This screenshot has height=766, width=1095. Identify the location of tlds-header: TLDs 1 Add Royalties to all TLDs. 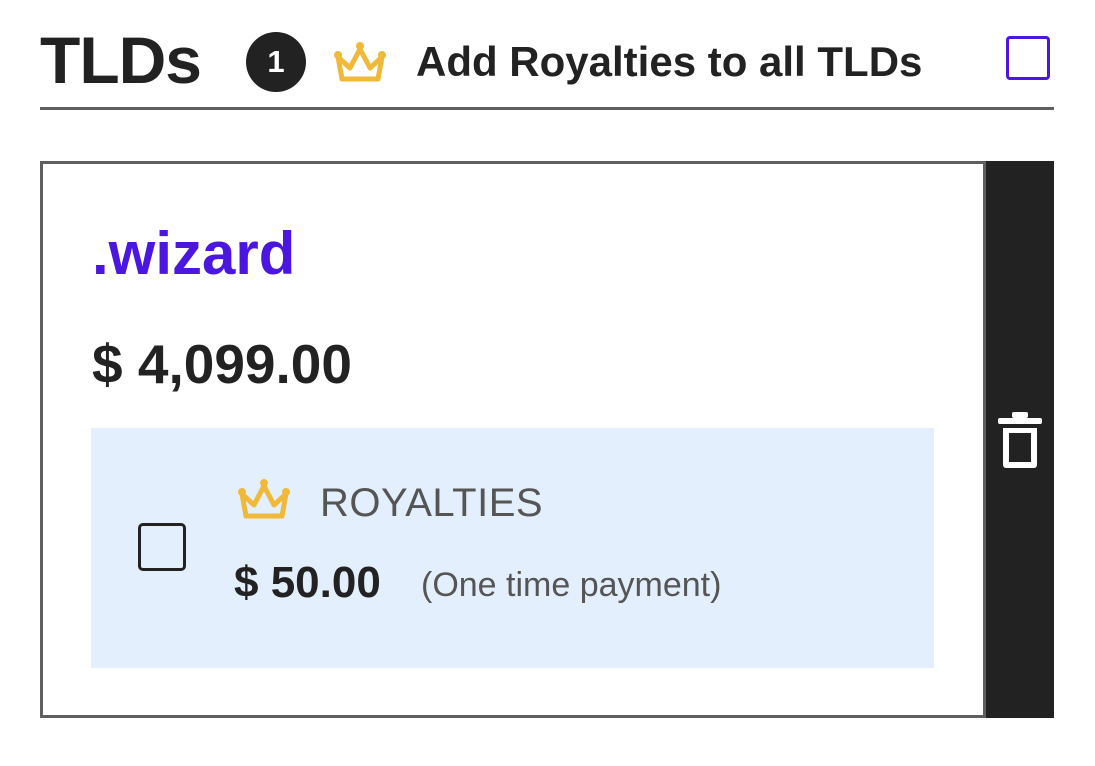
(547, 66).